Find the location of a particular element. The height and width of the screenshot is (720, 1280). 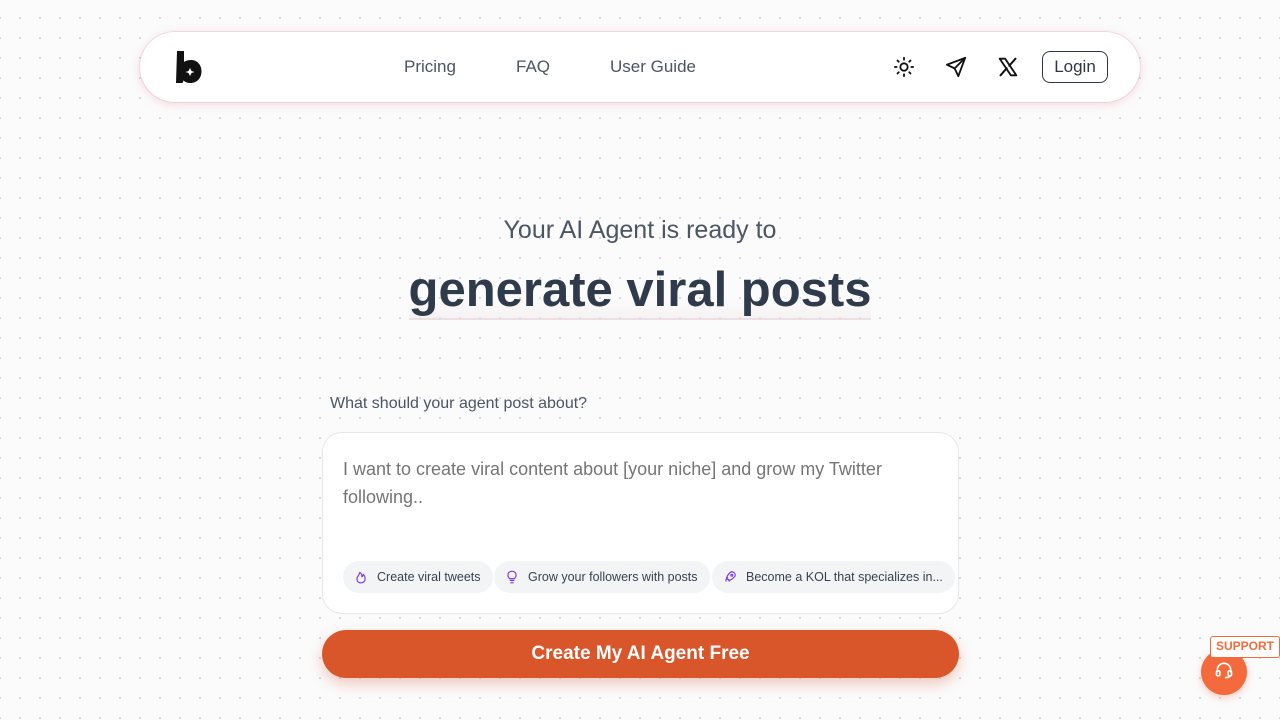

nav-link-pricing: Pricing is located at coordinates (430, 67).